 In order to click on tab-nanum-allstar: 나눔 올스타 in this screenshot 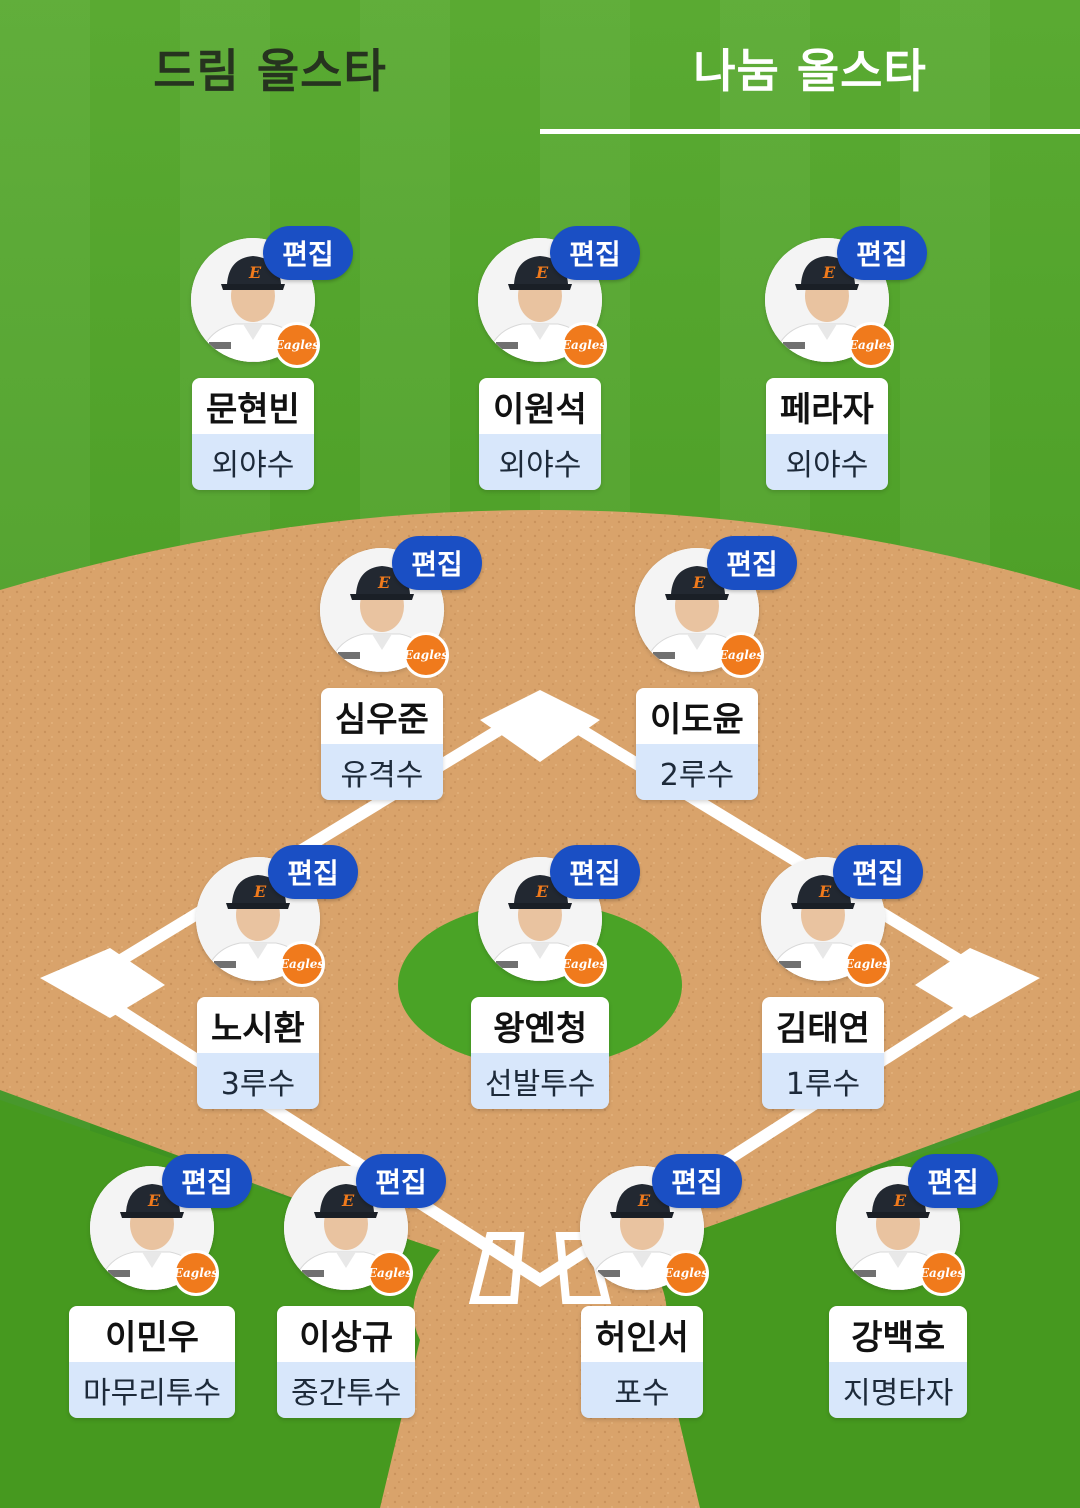, I will do `click(810, 68)`.